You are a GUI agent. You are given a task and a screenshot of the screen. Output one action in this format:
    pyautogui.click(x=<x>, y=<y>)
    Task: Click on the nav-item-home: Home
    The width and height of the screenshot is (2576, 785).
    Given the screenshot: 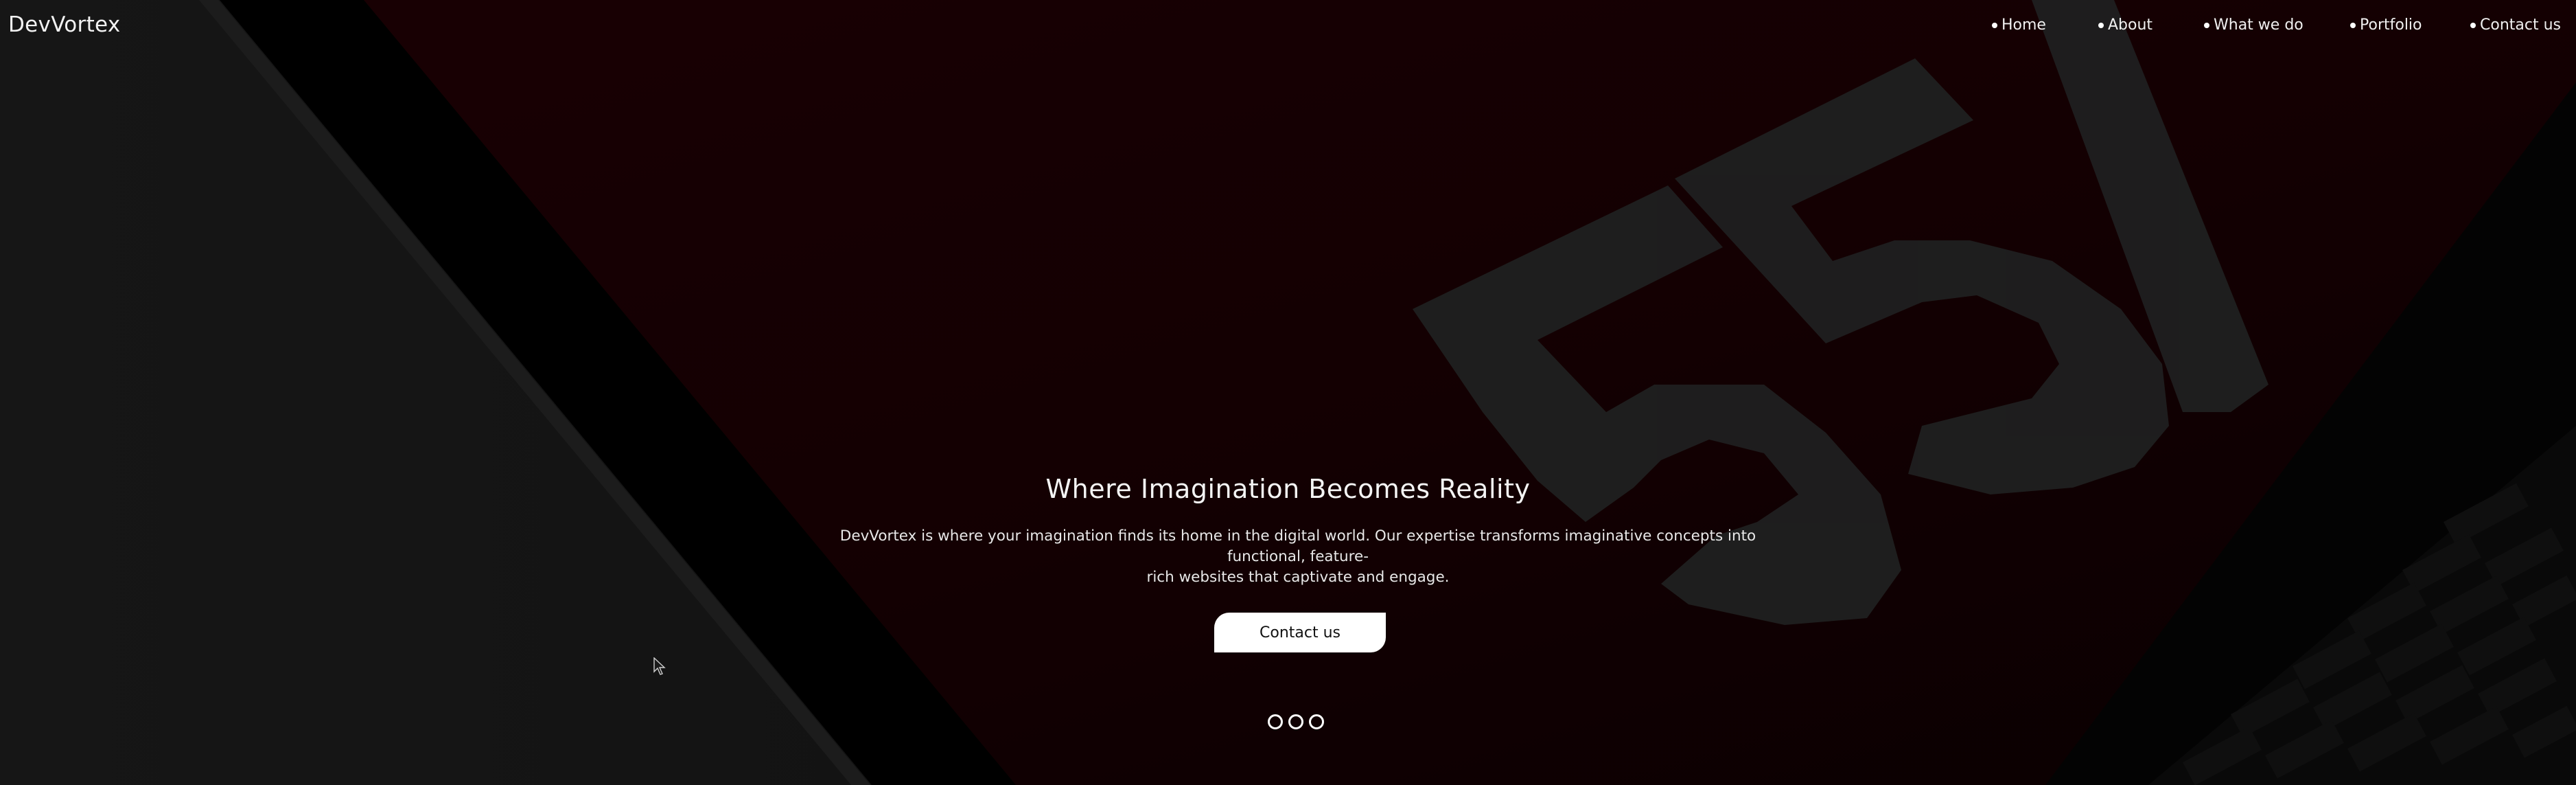 What is the action you would take?
    pyautogui.click(x=2019, y=25)
    